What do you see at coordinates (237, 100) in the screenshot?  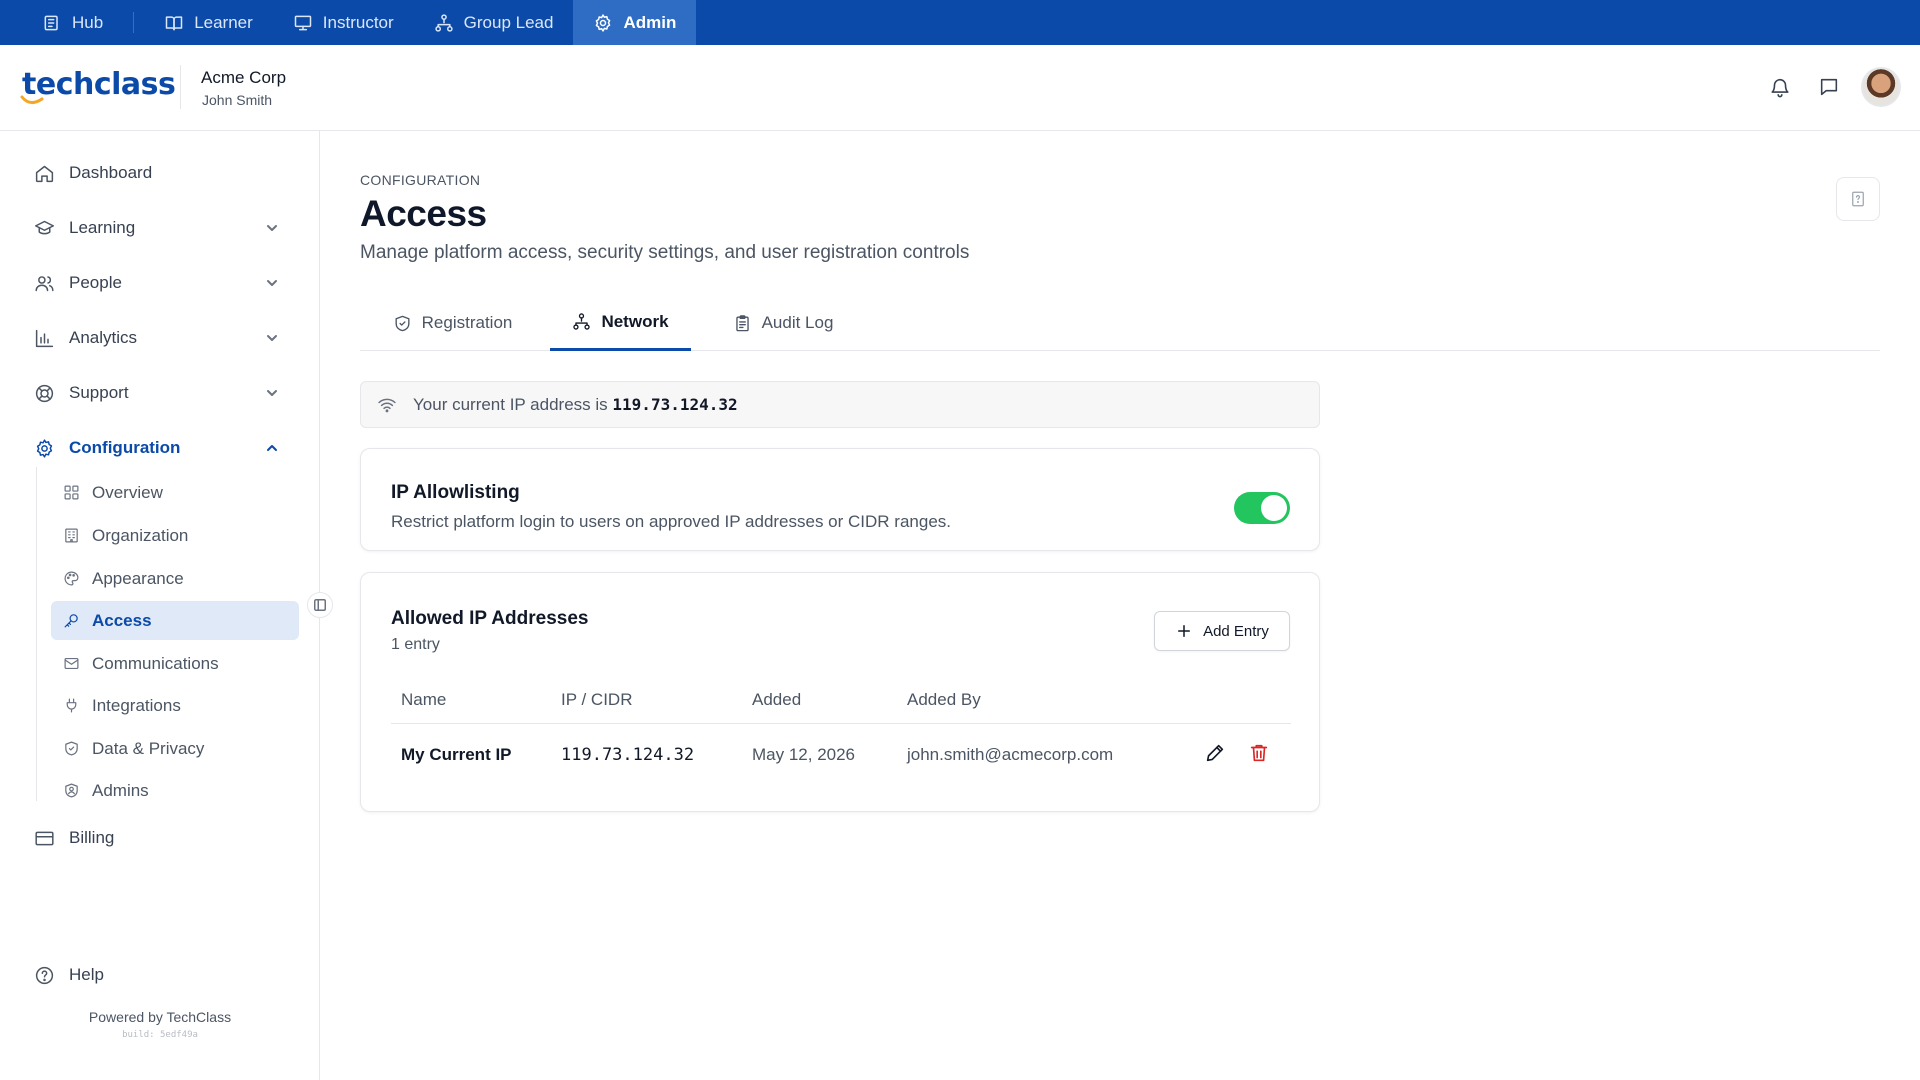 I see `user-name: John Smith` at bounding box center [237, 100].